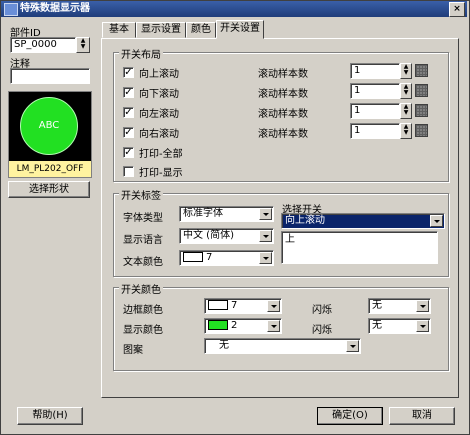  Describe the element at coordinates (50, 416) in the screenshot. I see `help-button: 帮助(H)` at that location.